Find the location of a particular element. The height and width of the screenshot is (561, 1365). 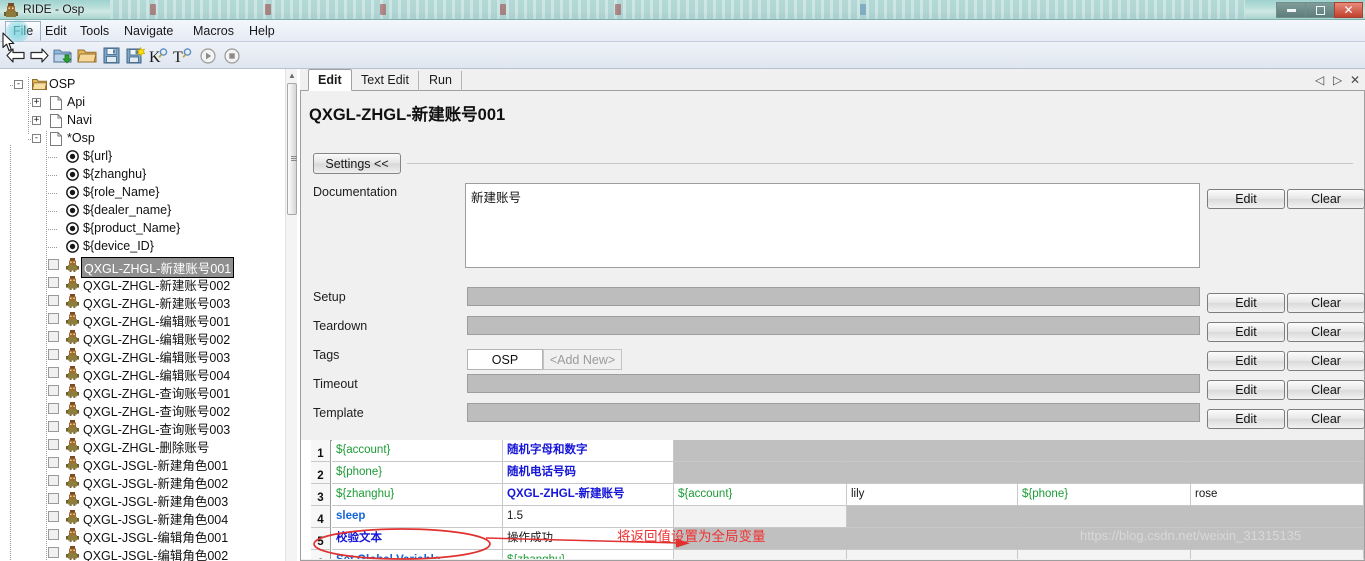

grid-cell: ${account} is located at coordinates (417, 451).